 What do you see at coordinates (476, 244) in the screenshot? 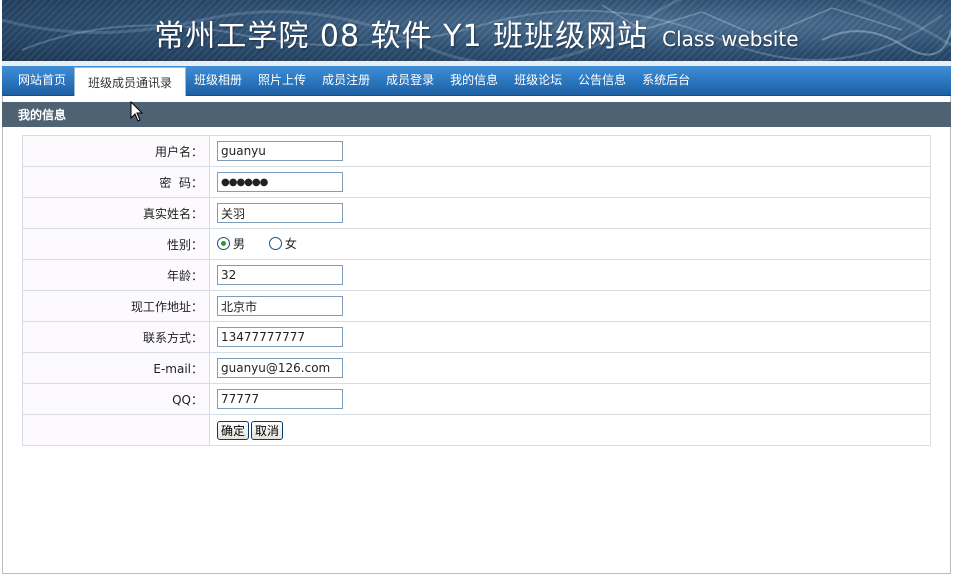
I see `form-row-gender: 性别： 男 女` at bounding box center [476, 244].